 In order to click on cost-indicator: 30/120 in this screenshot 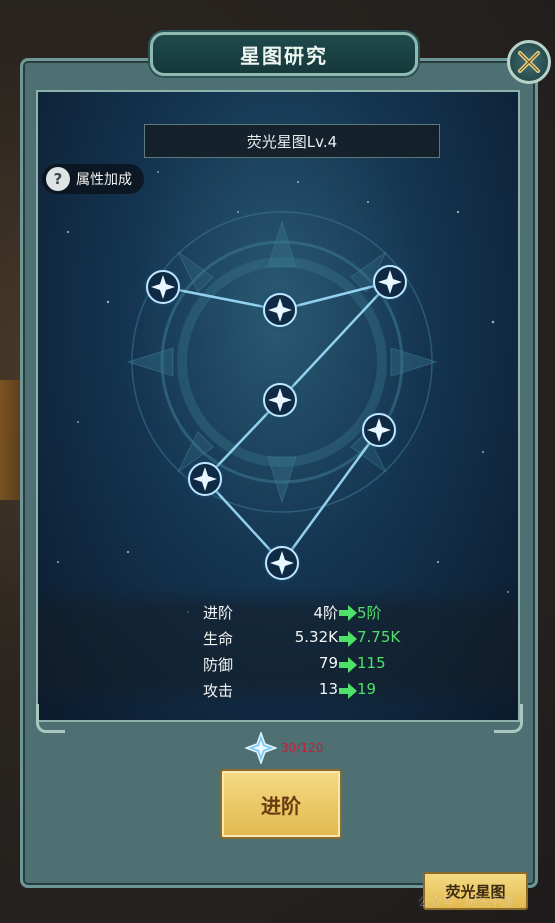, I will do `click(284, 748)`.